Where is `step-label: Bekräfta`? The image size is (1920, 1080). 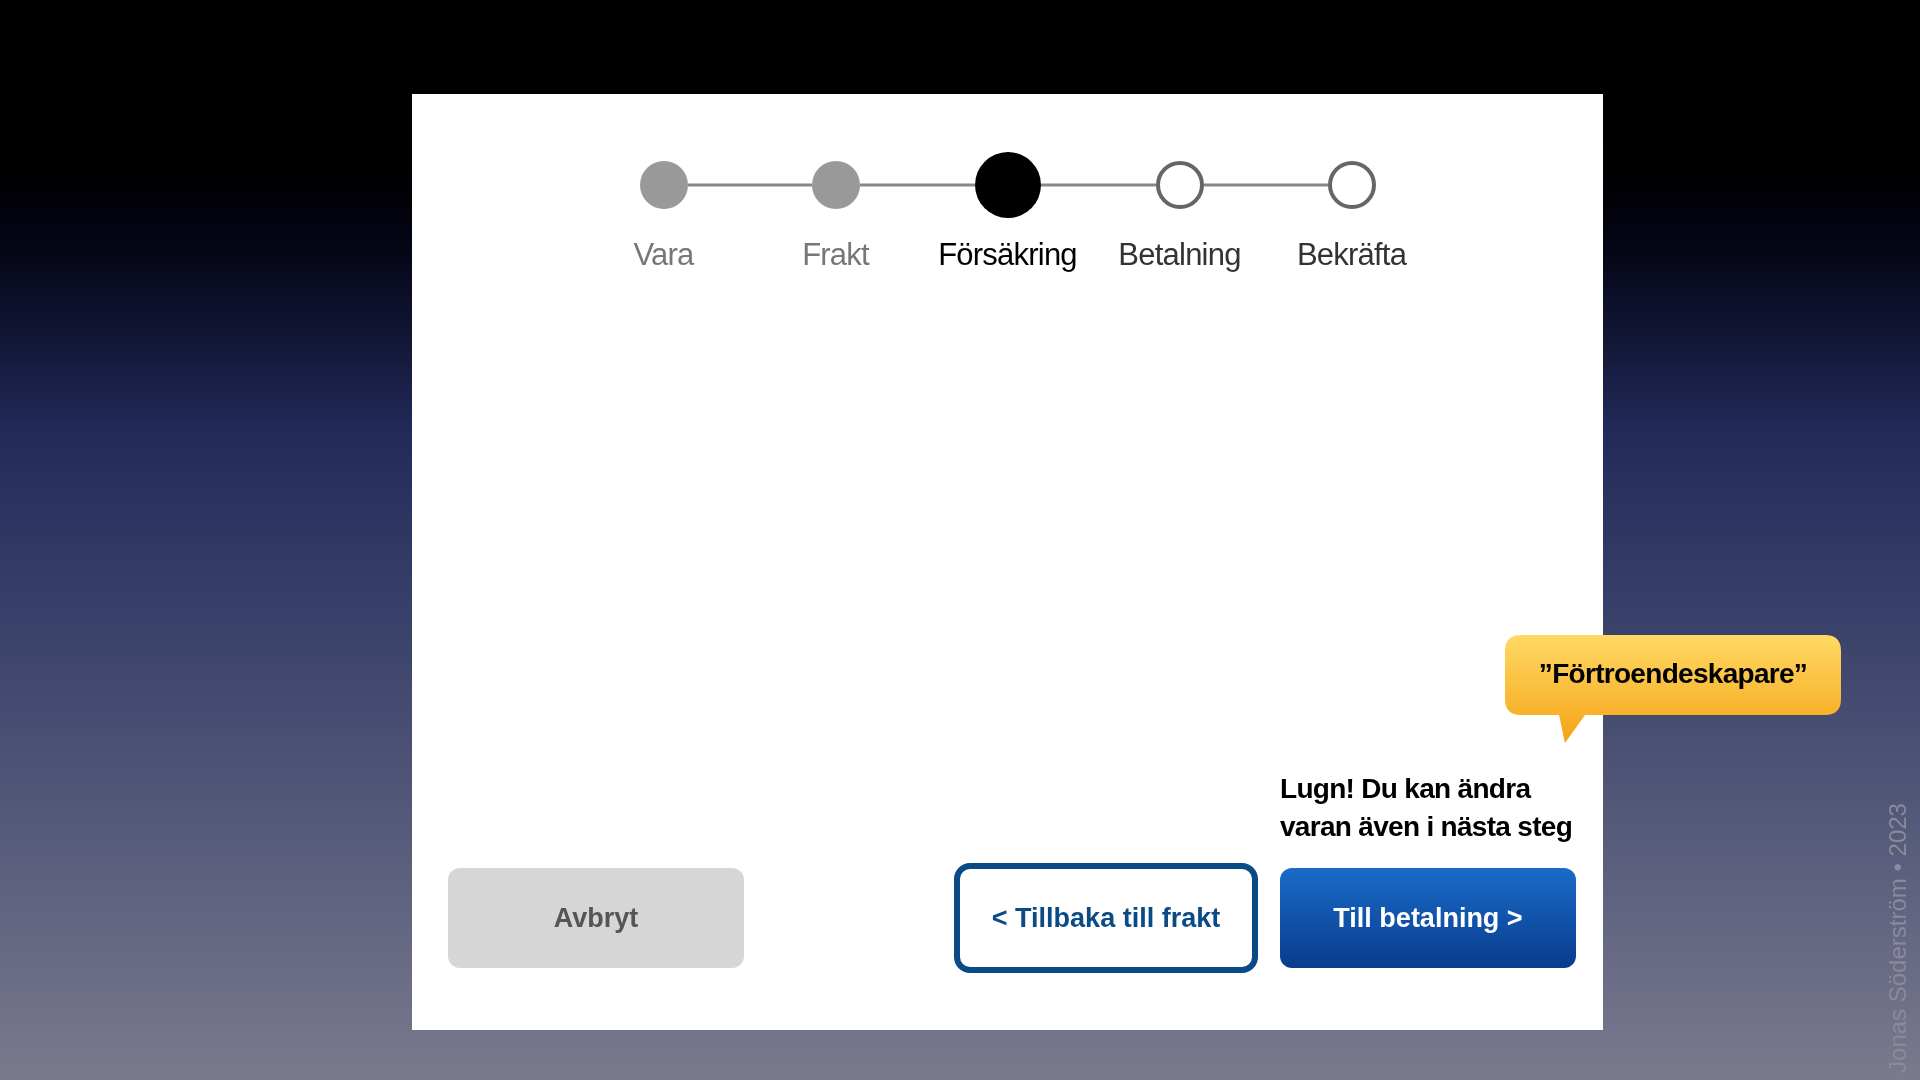 step-label: Bekräfta is located at coordinates (1351, 255).